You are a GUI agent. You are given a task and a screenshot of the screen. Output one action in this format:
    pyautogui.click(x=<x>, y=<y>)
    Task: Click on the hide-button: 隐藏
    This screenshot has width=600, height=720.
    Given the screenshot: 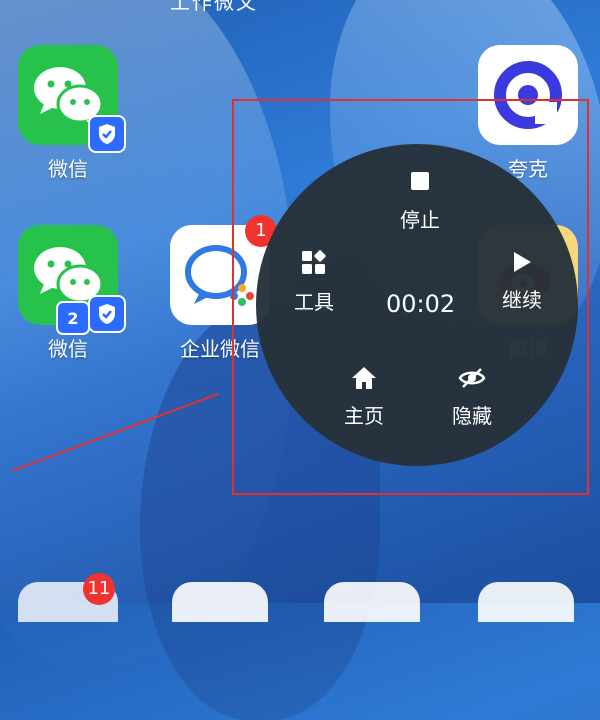 What is the action you would take?
    pyautogui.click(x=472, y=397)
    